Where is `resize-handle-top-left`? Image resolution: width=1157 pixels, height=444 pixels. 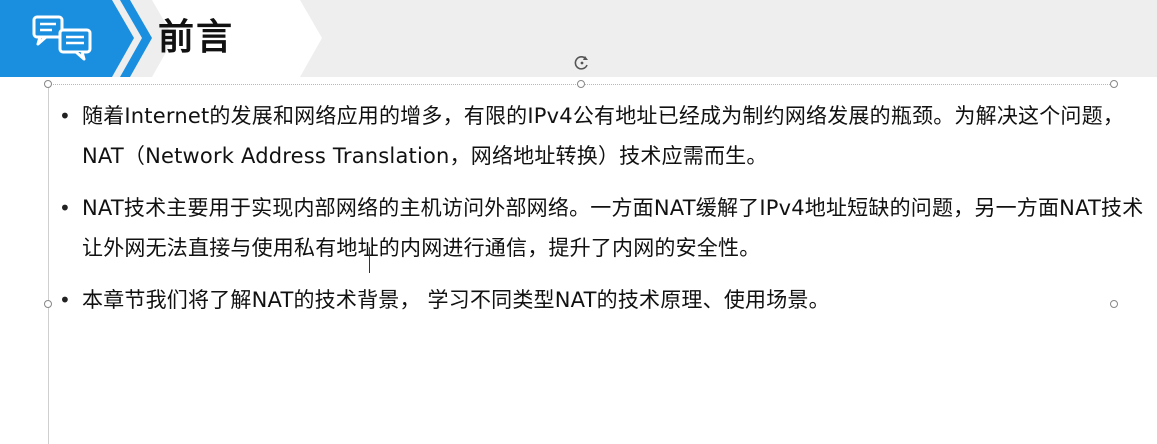 resize-handle-top-left is located at coordinates (48, 84).